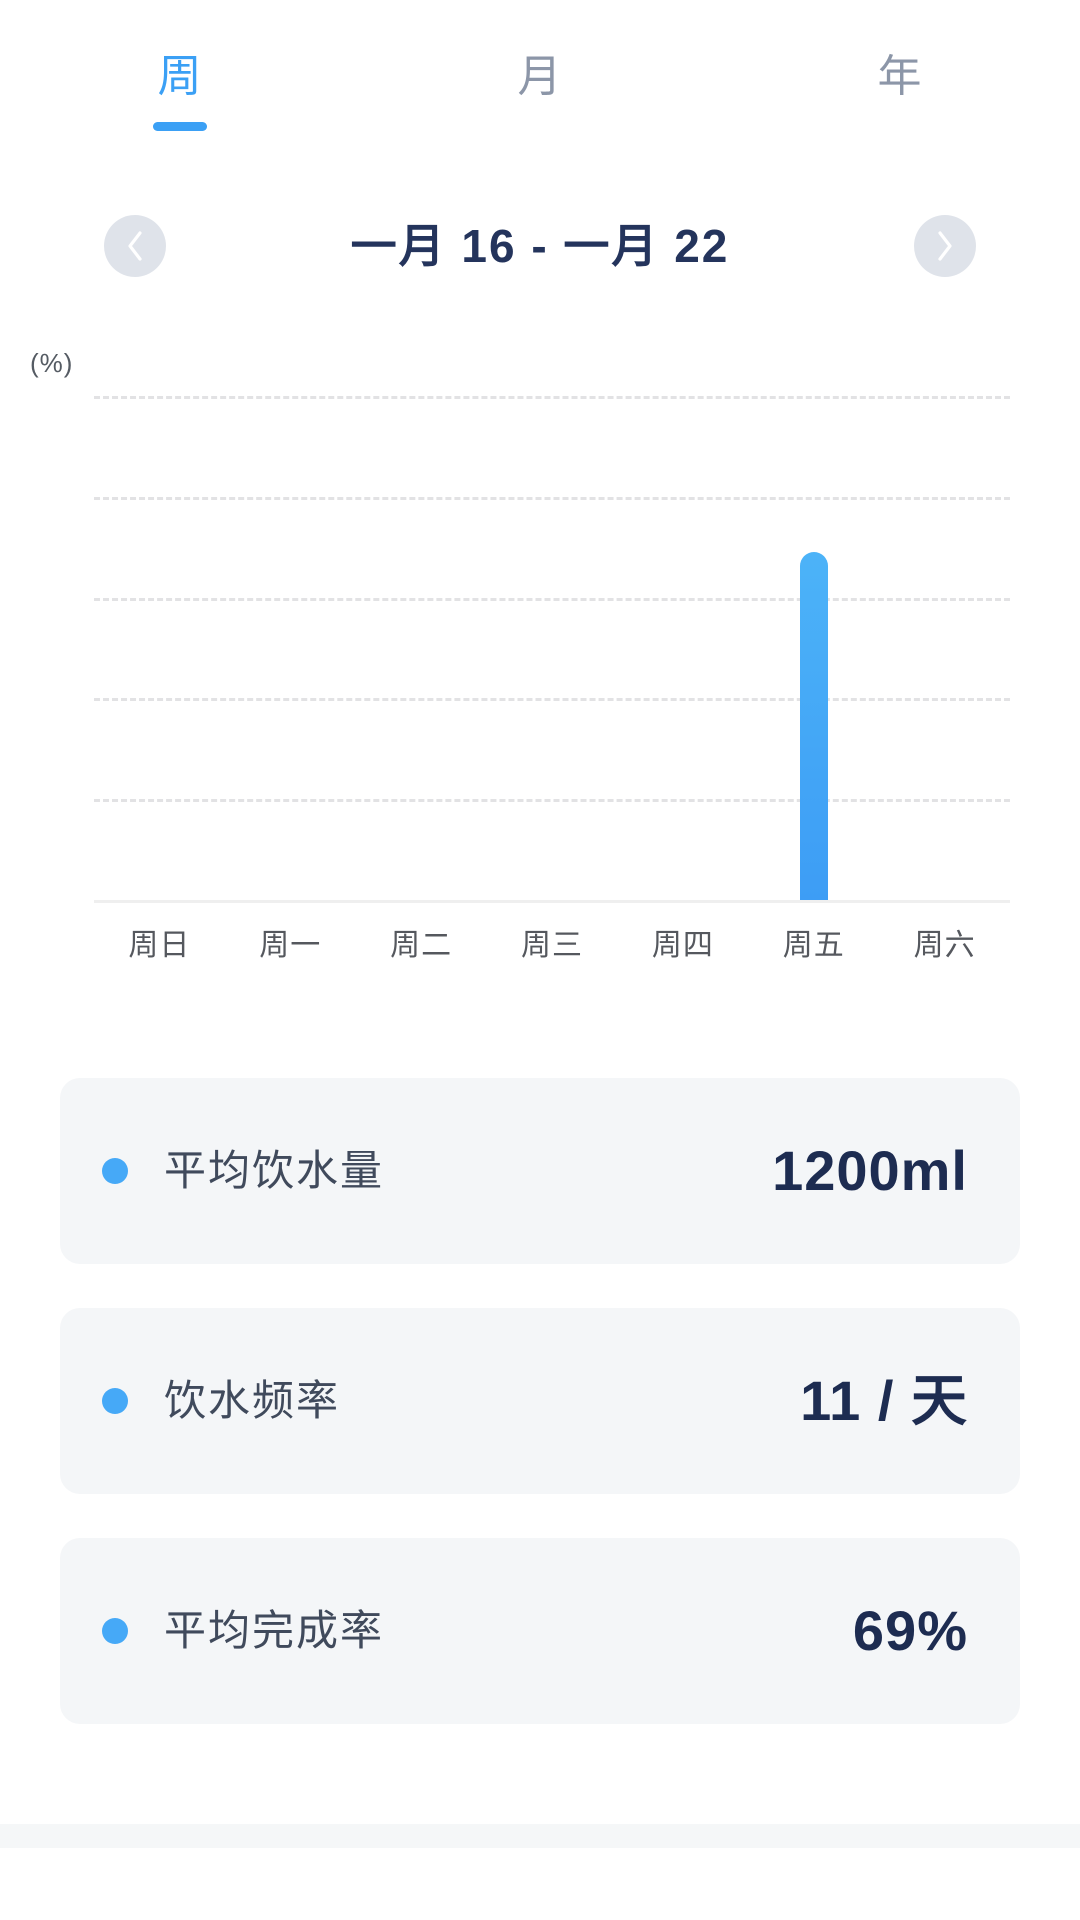 This screenshot has width=1080, height=1920. What do you see at coordinates (274, 1170) in the screenshot?
I see `stat-card-label: 平均饮水量` at bounding box center [274, 1170].